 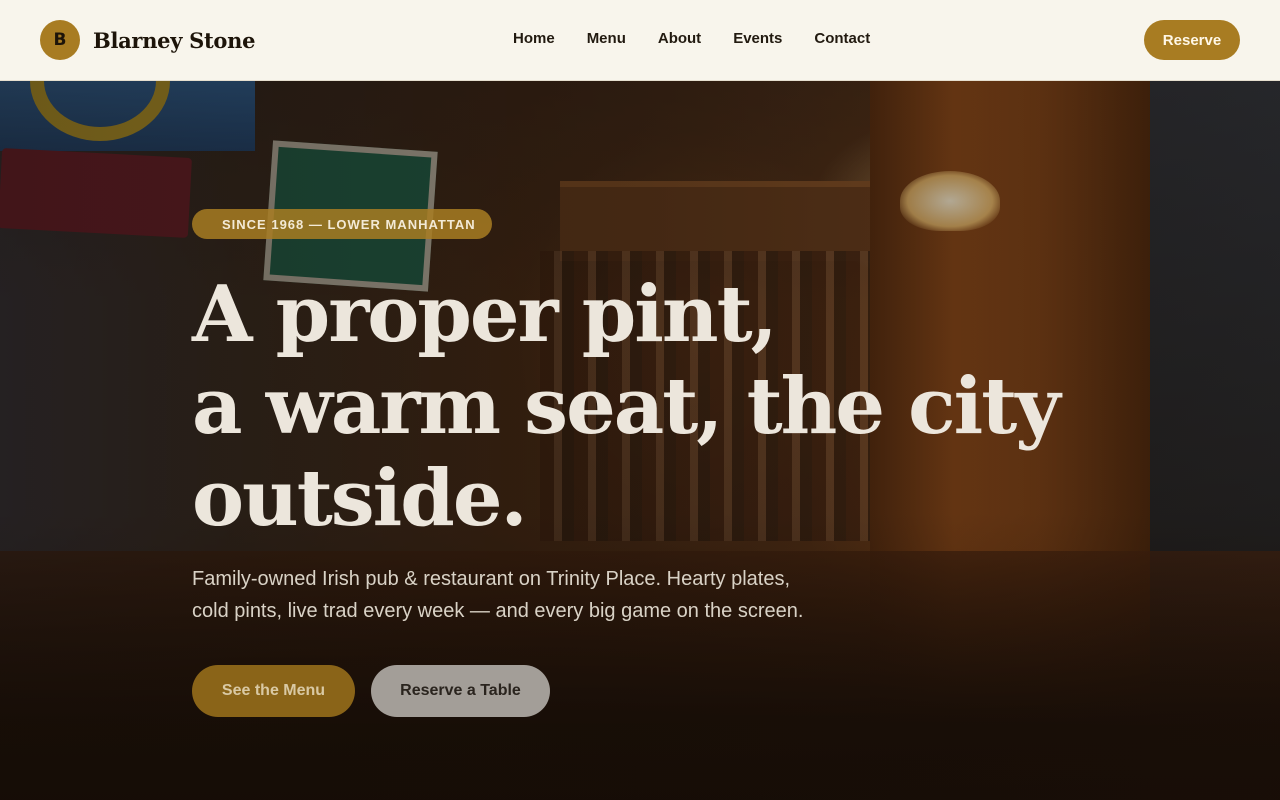 I want to click on brand-logo: B, so click(x=60, y=40).